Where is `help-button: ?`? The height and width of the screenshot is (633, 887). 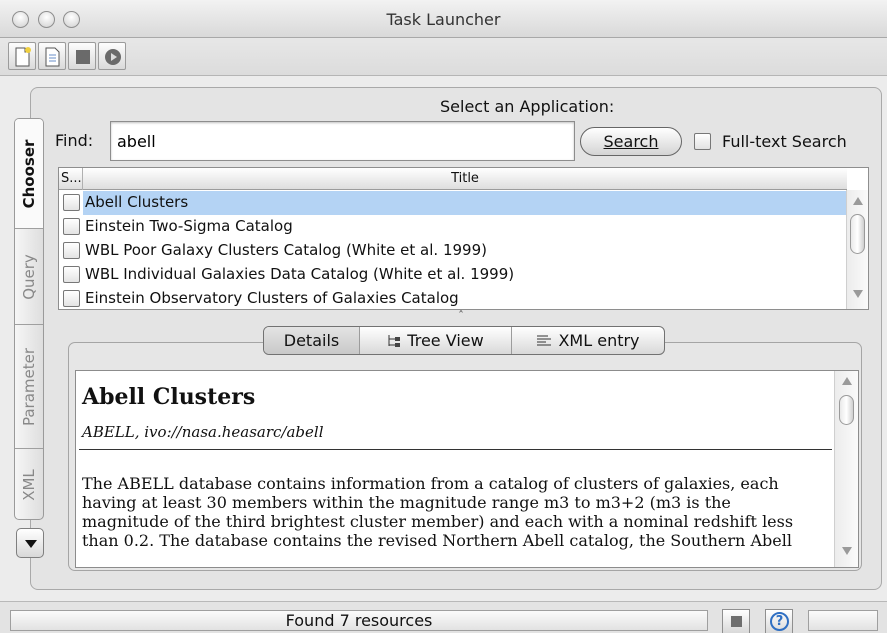
help-button: ? is located at coordinates (779, 621).